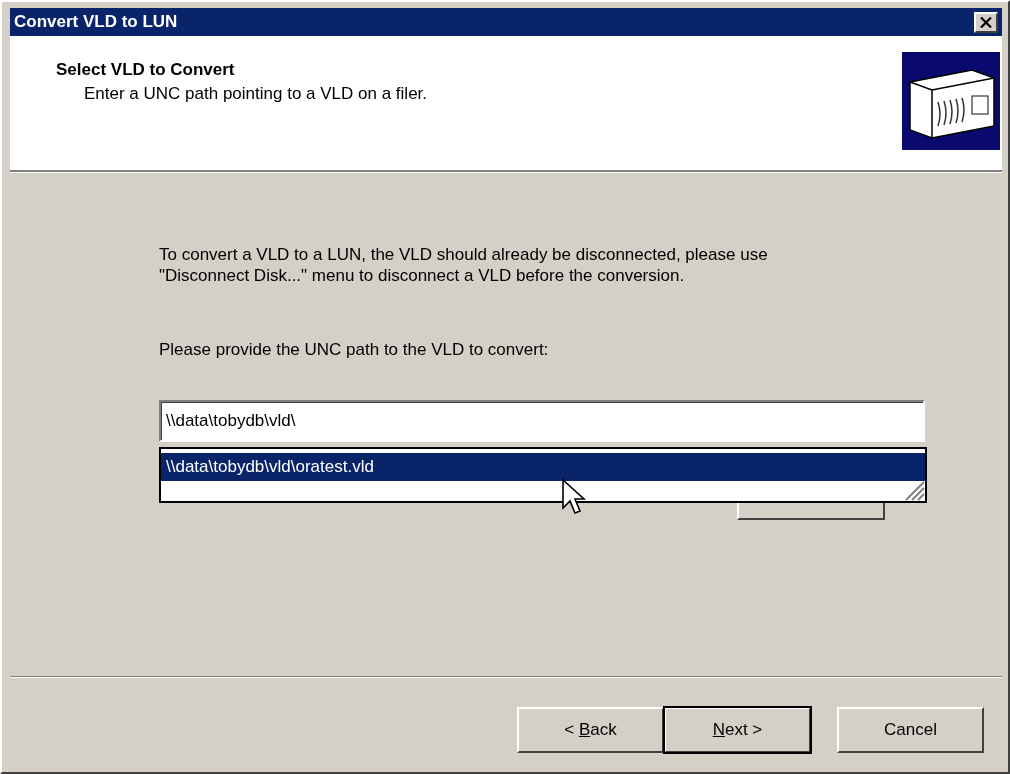 The height and width of the screenshot is (774, 1010). I want to click on path-field: \\data\tobydb\vld\, so click(542, 421).